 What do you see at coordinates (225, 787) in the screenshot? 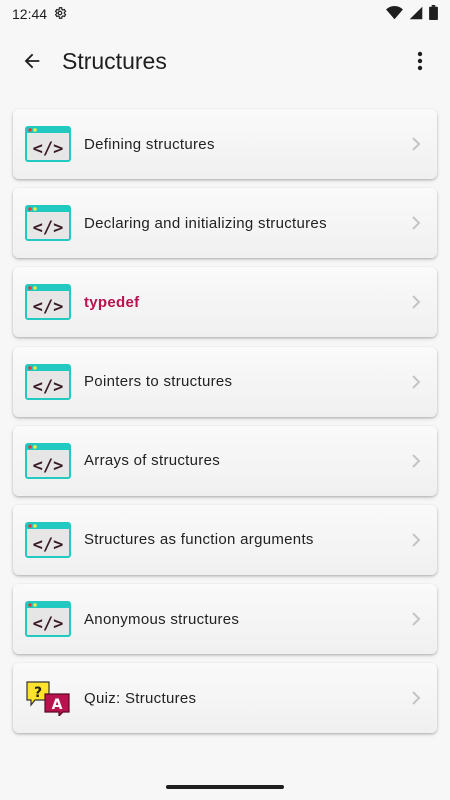
I see `gesture-nav-handle` at bounding box center [225, 787].